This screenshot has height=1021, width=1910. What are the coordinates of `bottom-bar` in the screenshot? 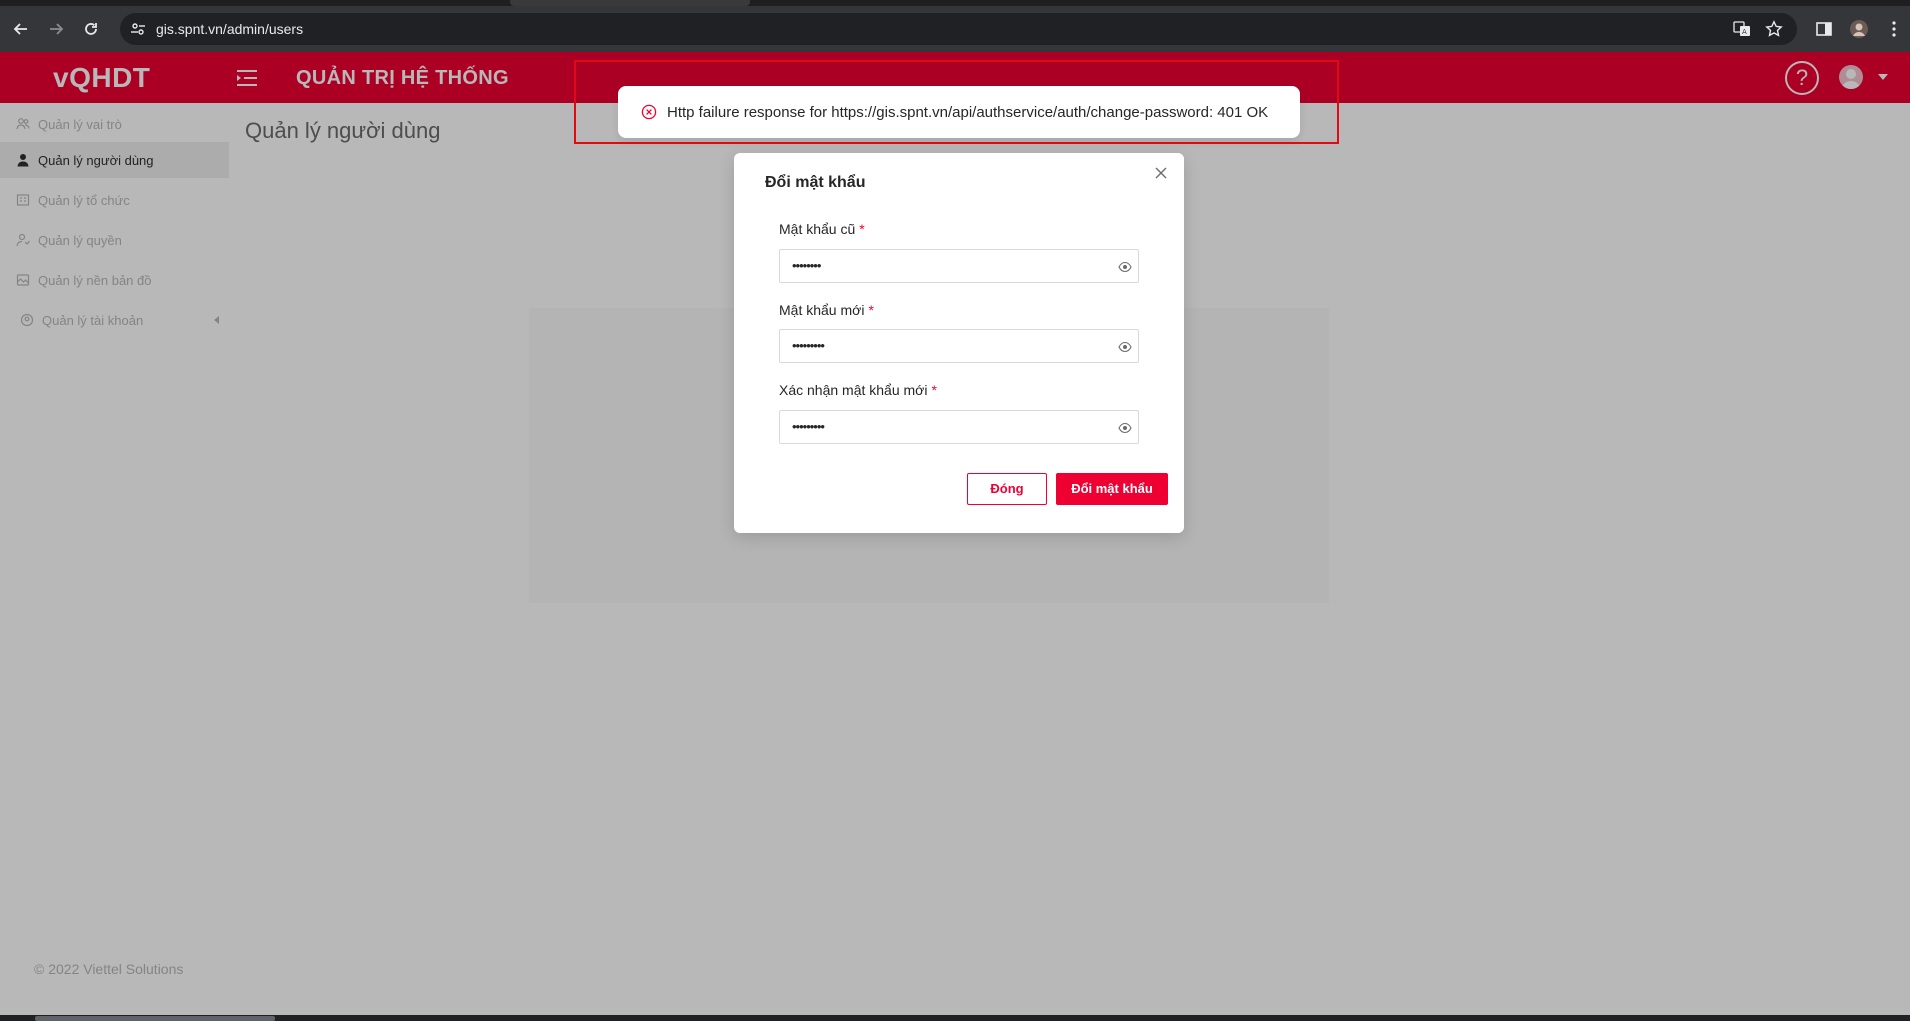 It's located at (955, 1018).